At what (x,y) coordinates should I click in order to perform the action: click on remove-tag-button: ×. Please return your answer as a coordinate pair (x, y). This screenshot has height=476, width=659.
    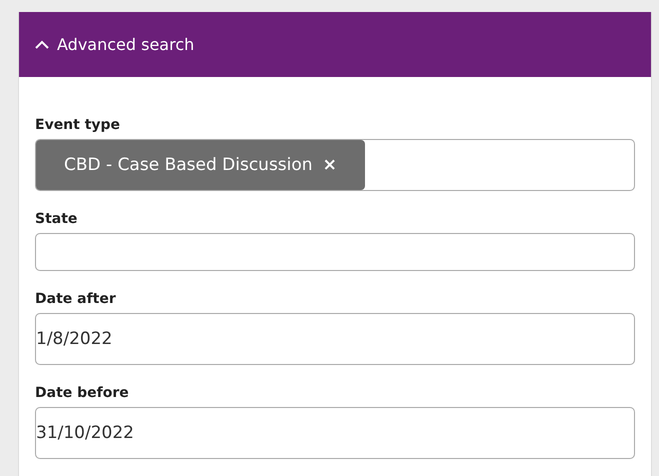
    Looking at the image, I should click on (329, 165).